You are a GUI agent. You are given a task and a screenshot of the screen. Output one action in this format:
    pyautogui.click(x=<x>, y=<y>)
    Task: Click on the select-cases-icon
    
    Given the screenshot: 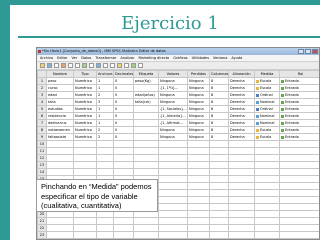 What is the action you would take?
    pyautogui.click(x=133, y=65)
    